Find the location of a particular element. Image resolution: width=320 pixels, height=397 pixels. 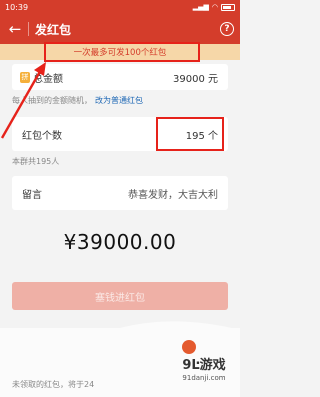

message-row: 留言 恭喜发财，大吉大利 is located at coordinates (120, 193).